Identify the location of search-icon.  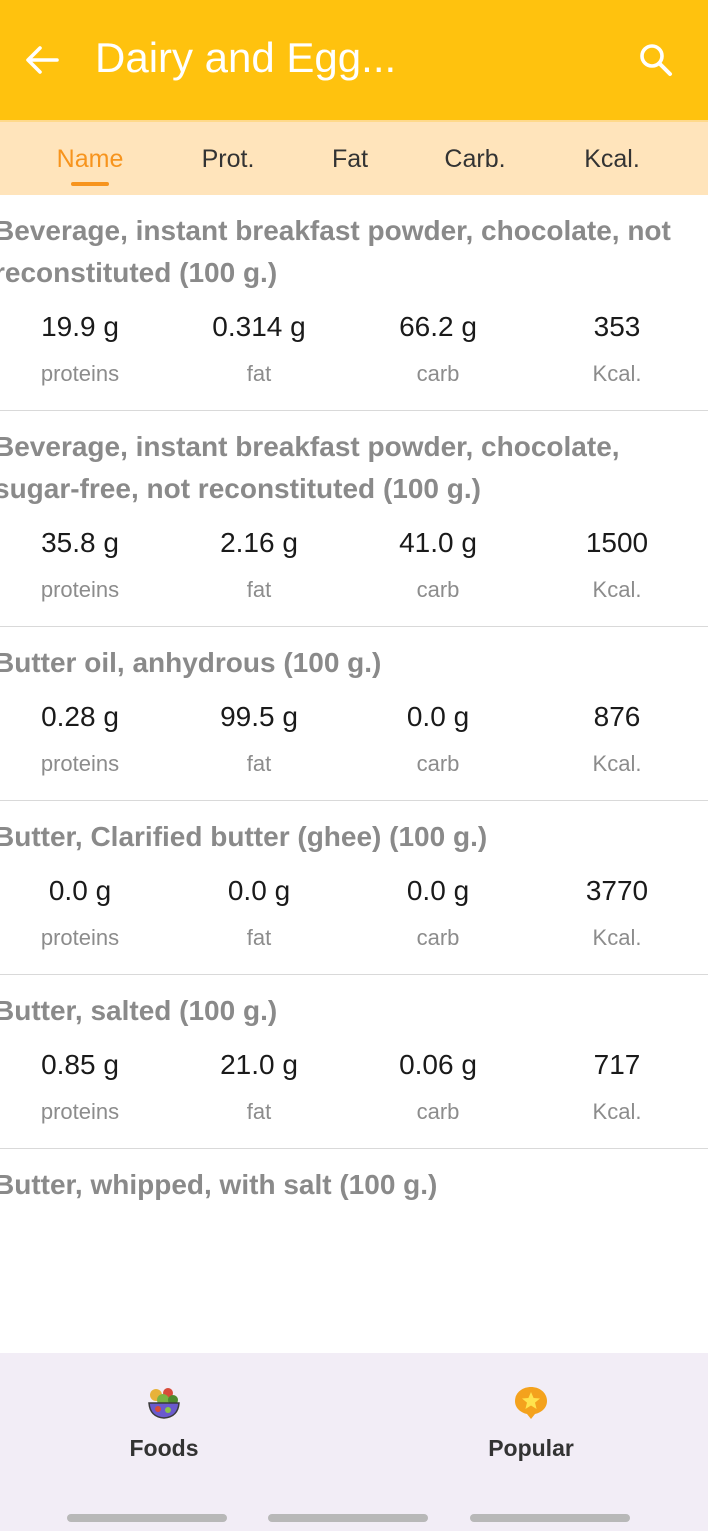
(656, 60).